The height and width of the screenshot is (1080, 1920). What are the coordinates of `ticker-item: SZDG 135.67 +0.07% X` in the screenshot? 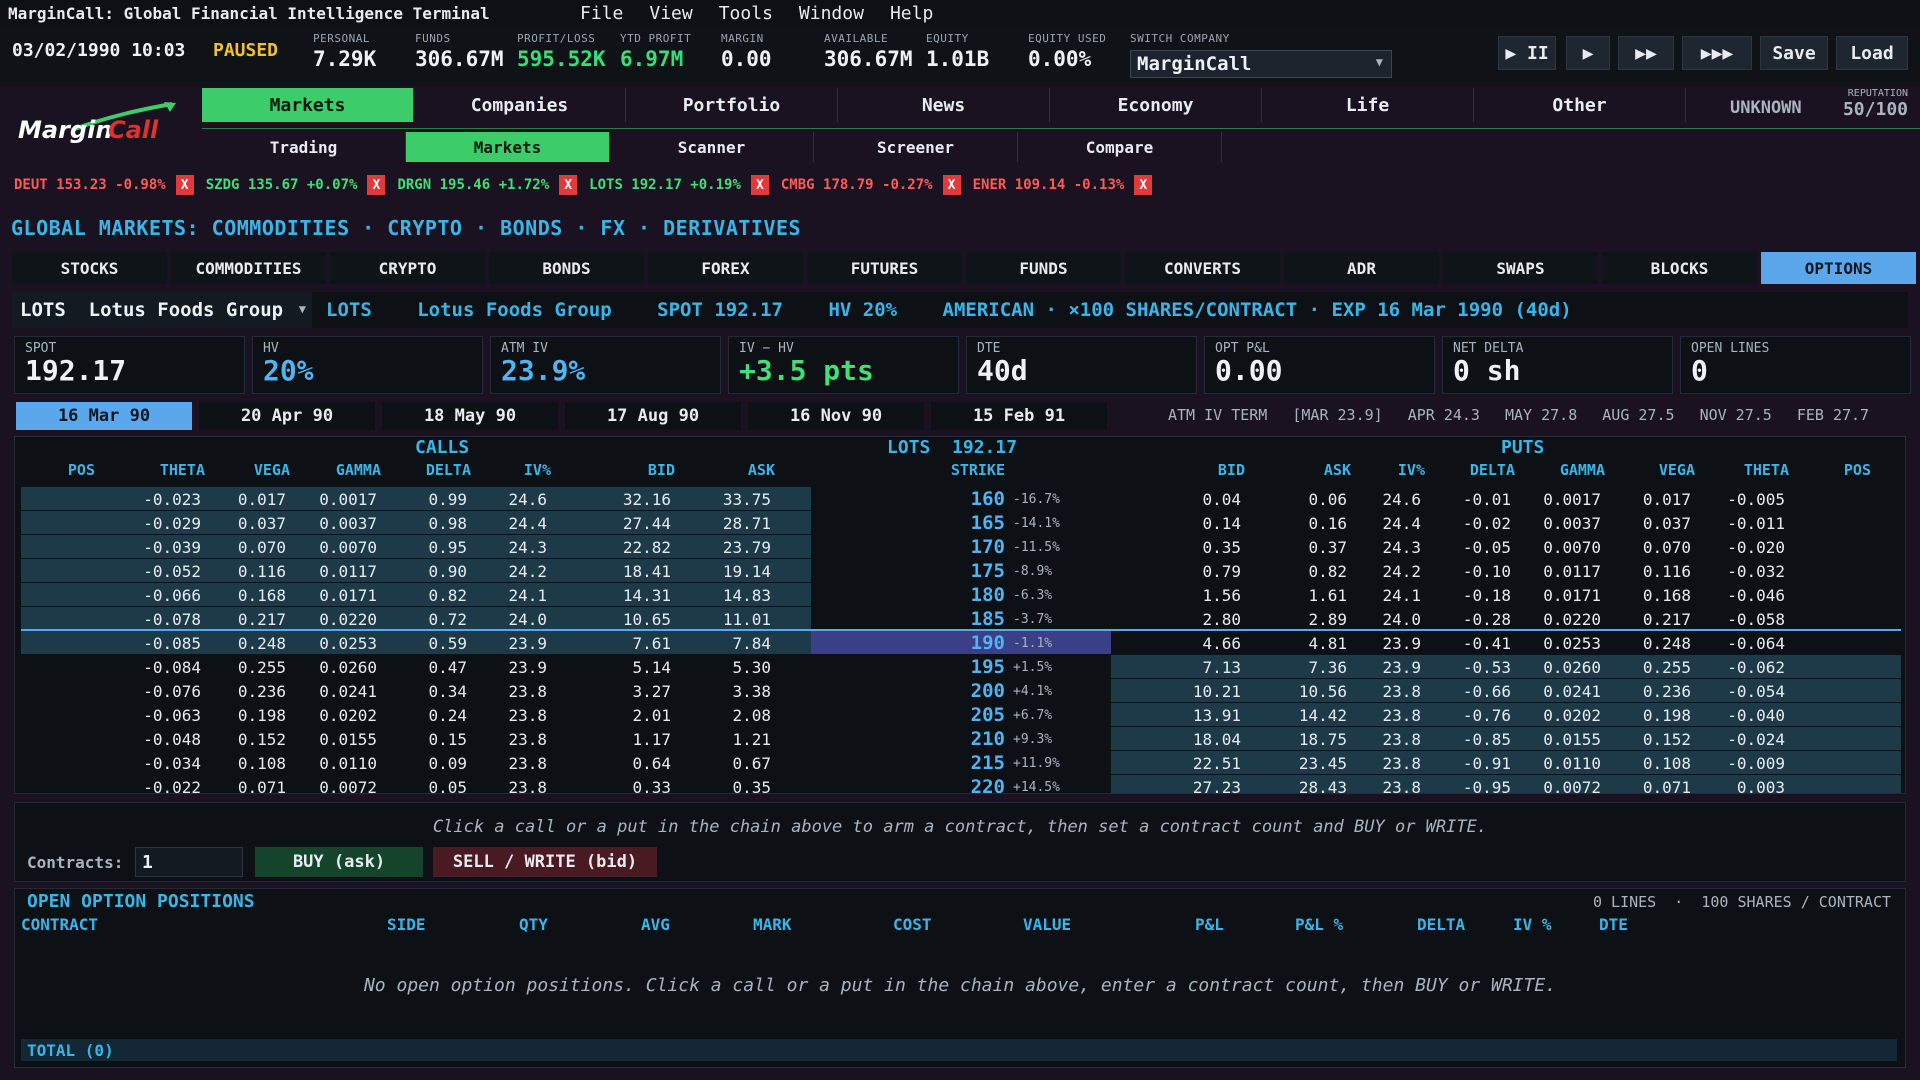 It's located at (296, 185).